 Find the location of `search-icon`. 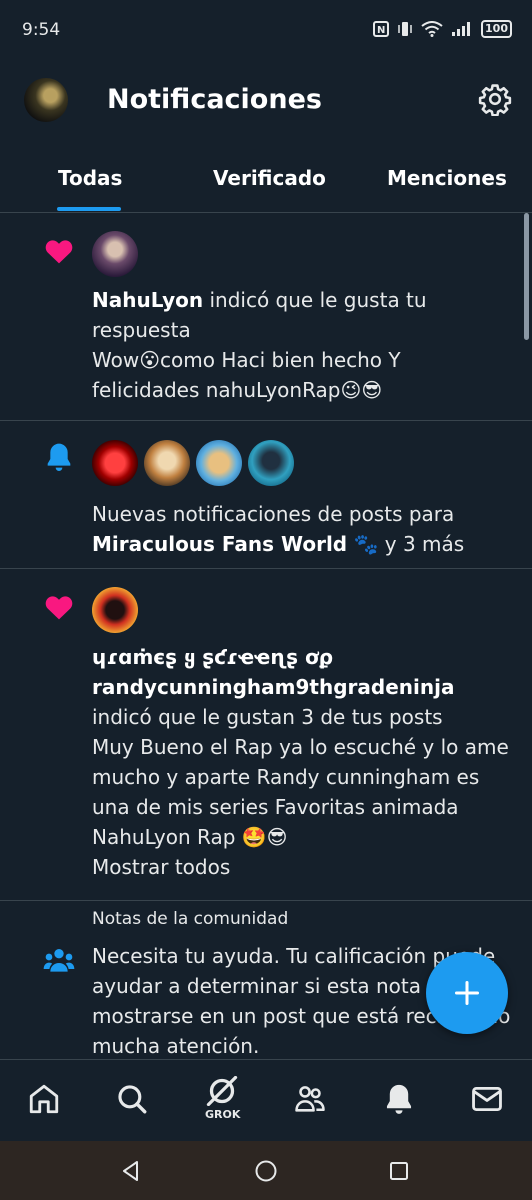

search-icon is located at coordinates (132, 1099).